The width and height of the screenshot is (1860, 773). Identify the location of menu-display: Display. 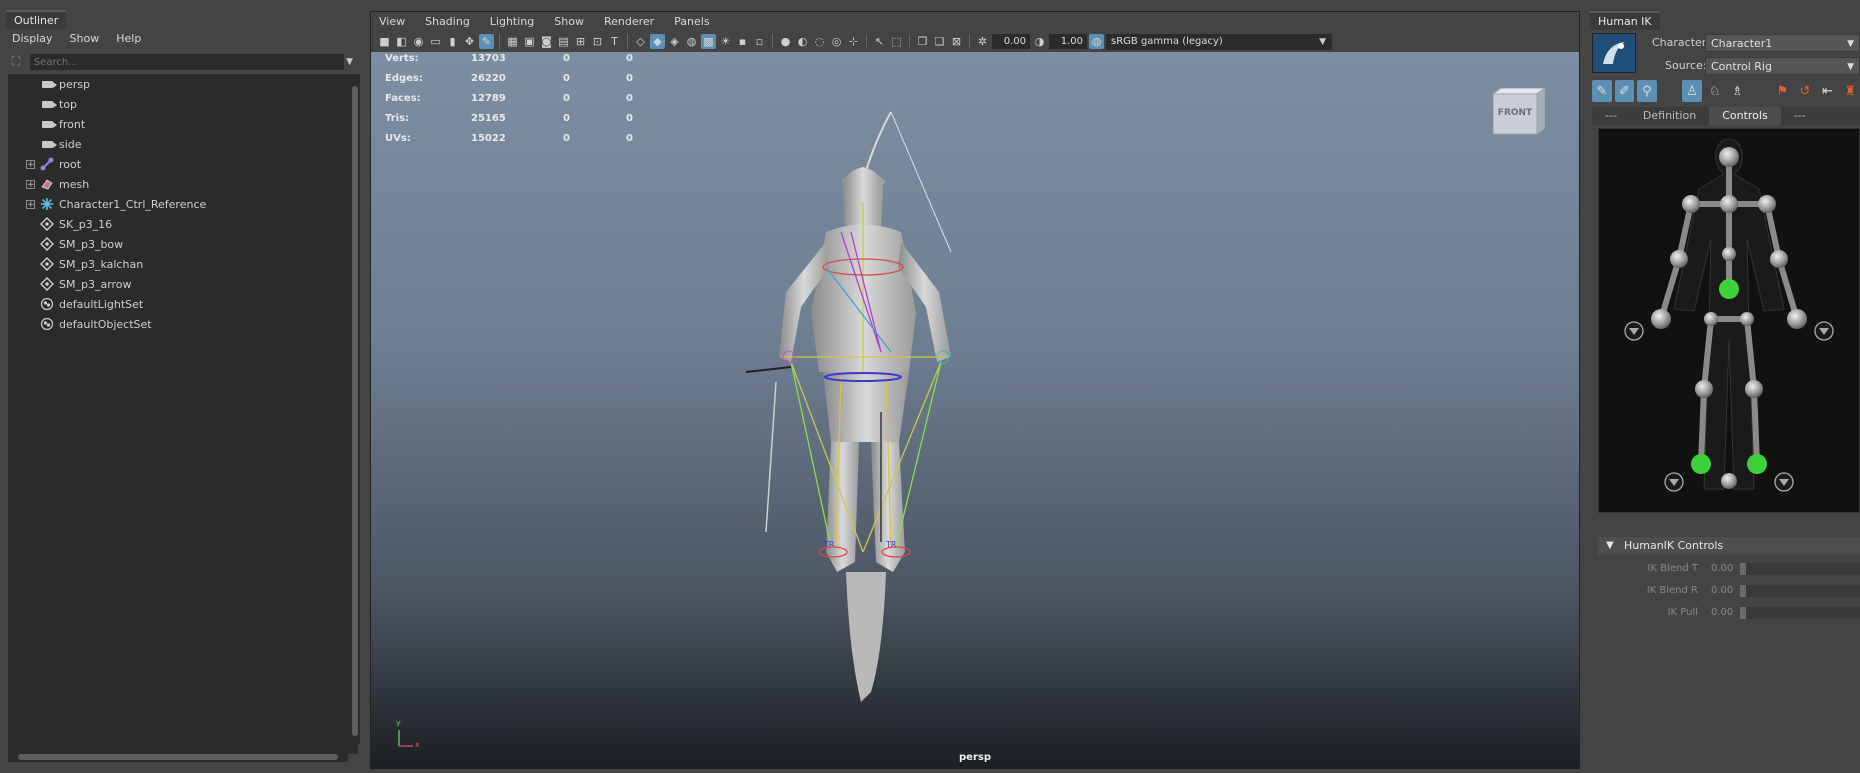
(32, 38).